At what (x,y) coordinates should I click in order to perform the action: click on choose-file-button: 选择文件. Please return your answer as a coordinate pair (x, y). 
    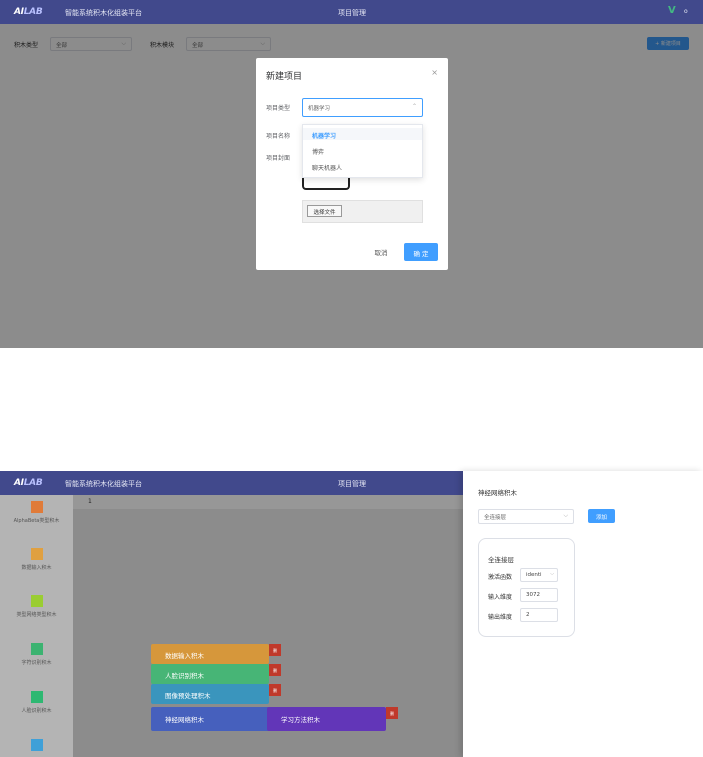
    Looking at the image, I should click on (324, 211).